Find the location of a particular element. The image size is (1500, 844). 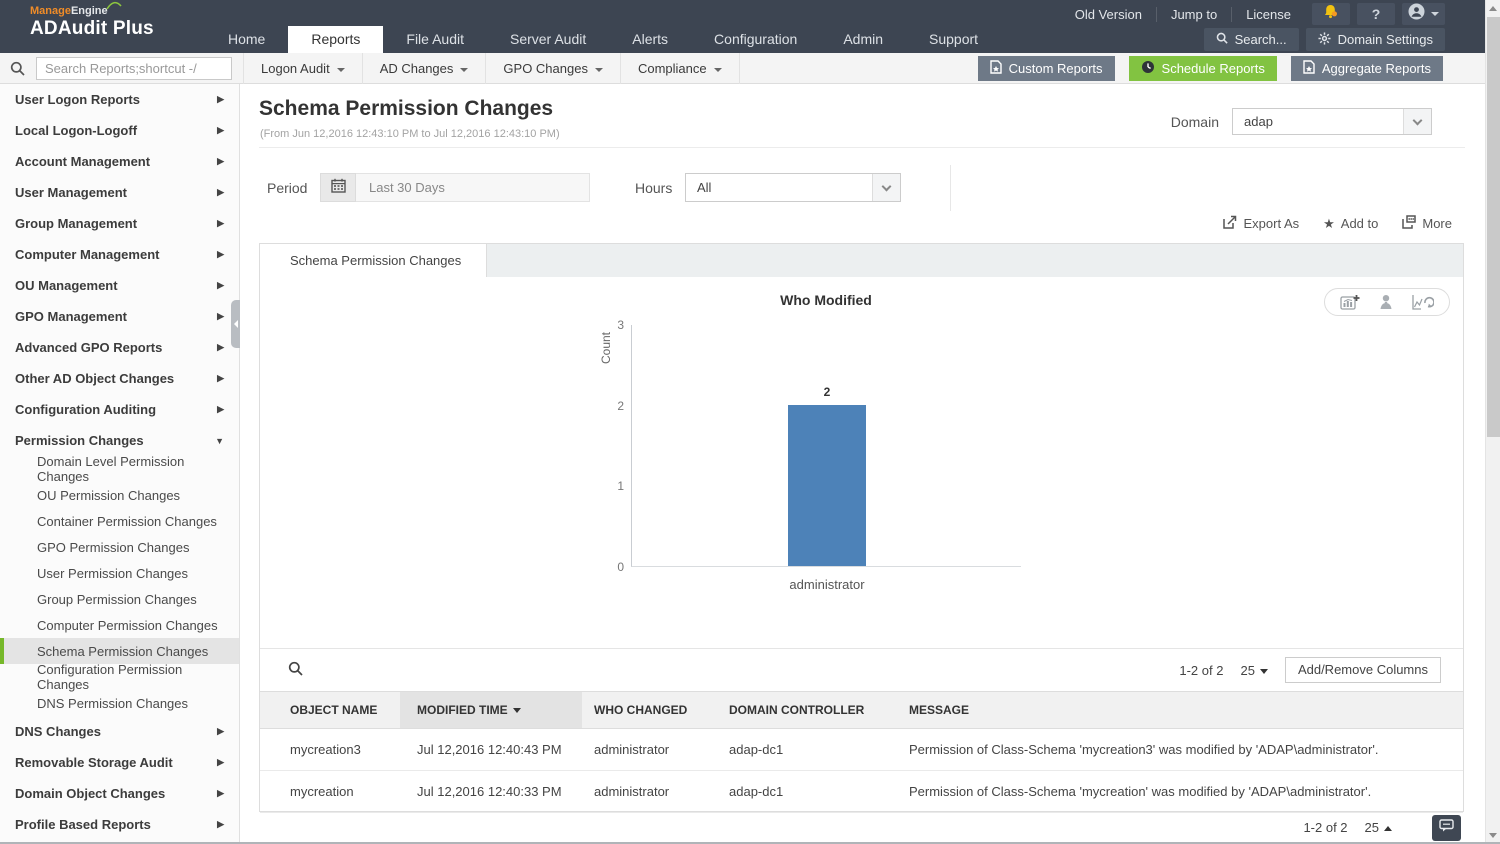

sidebar-item-dns-changes: DNS Changes ▶ is located at coordinates (119, 731).